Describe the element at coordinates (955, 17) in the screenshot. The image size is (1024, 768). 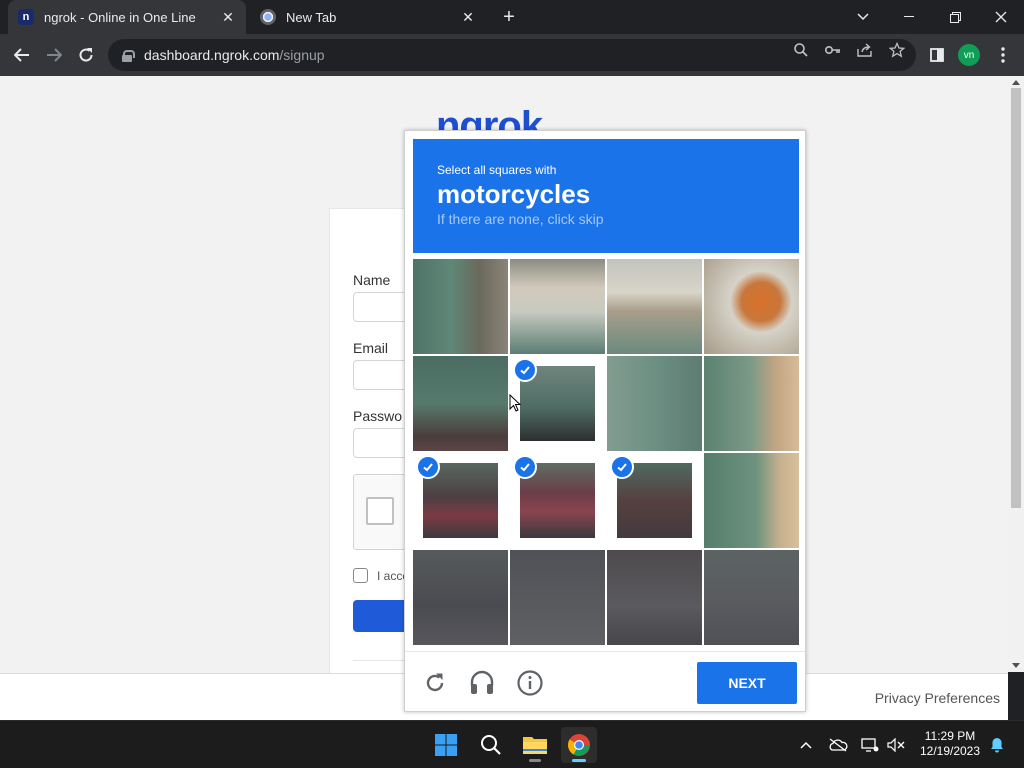
I see `restore-icon` at that location.